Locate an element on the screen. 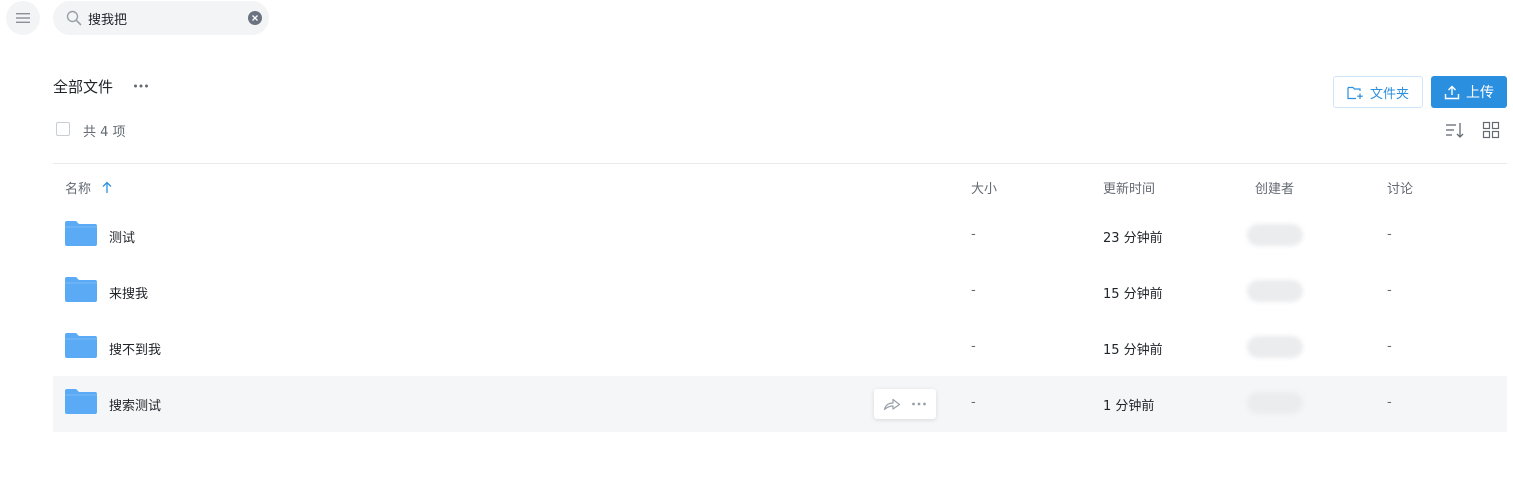 This screenshot has height=479, width=1513. select-all-checkbox is located at coordinates (63, 129).